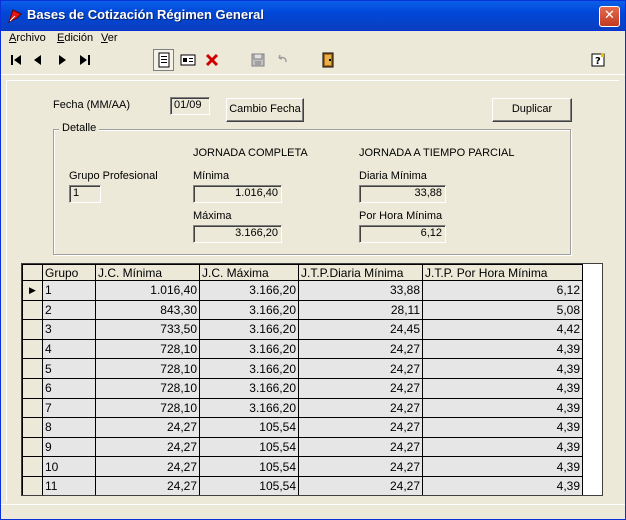  Describe the element at coordinates (402, 234) in the screenshot. I see `por-hora-minima-field: 6,12` at that location.